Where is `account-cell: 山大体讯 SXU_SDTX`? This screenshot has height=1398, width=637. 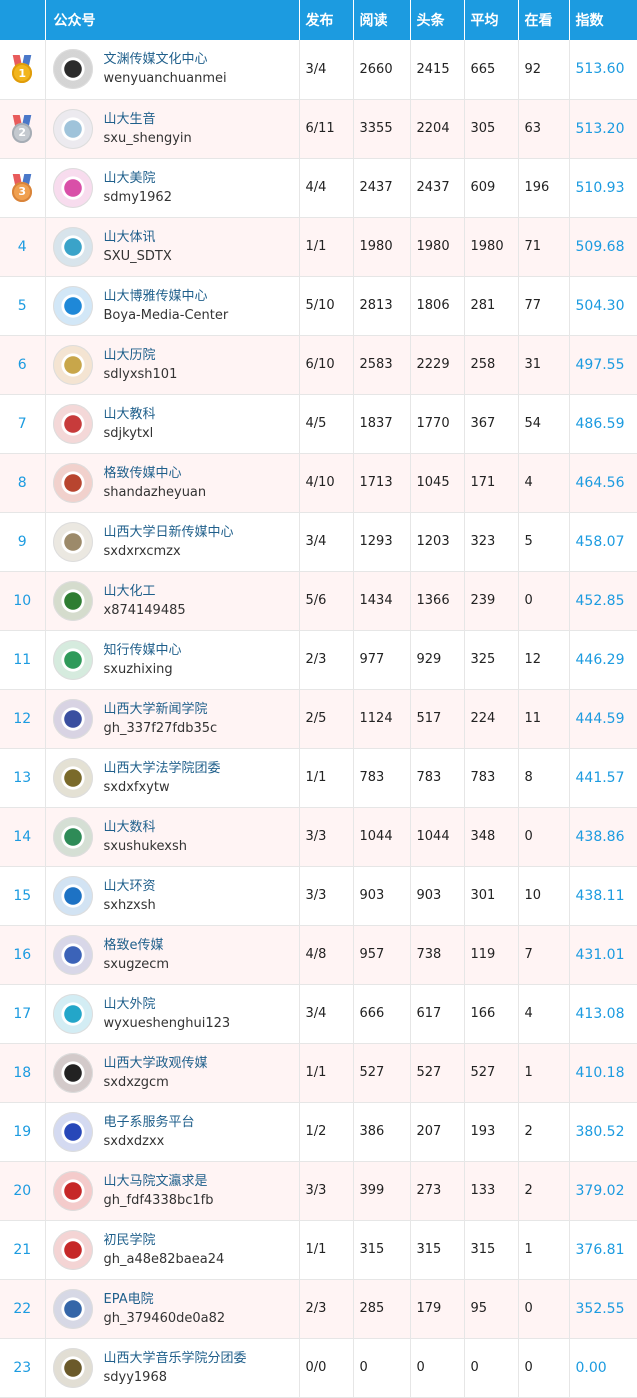 account-cell: 山大体讯 SXU_SDTX is located at coordinates (172, 247).